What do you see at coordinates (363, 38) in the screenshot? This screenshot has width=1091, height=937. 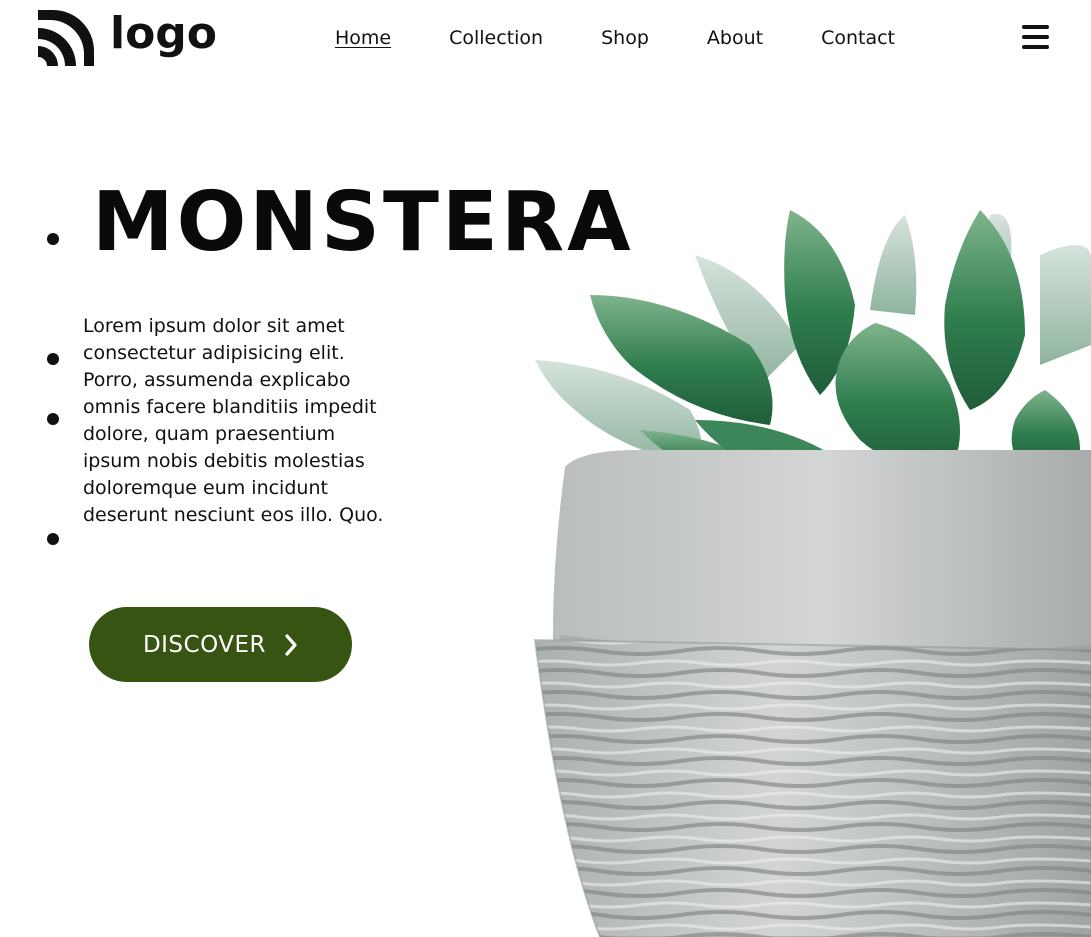 I see `nav-link-home: Home` at bounding box center [363, 38].